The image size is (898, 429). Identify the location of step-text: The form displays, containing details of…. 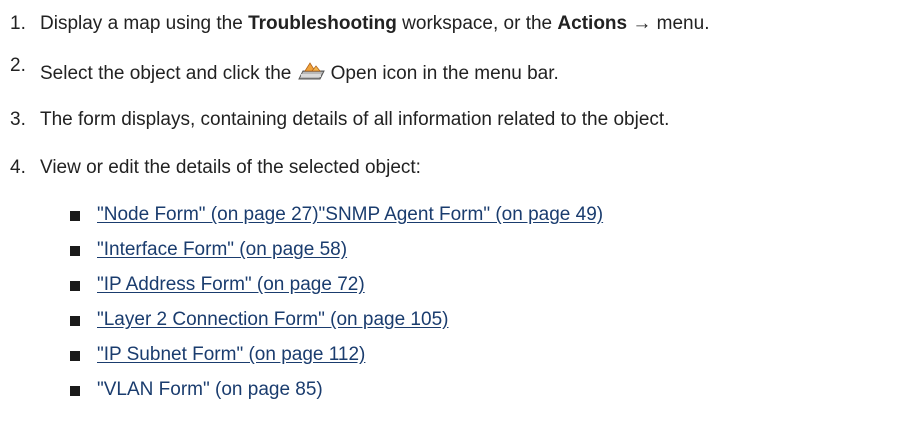
(355, 119).